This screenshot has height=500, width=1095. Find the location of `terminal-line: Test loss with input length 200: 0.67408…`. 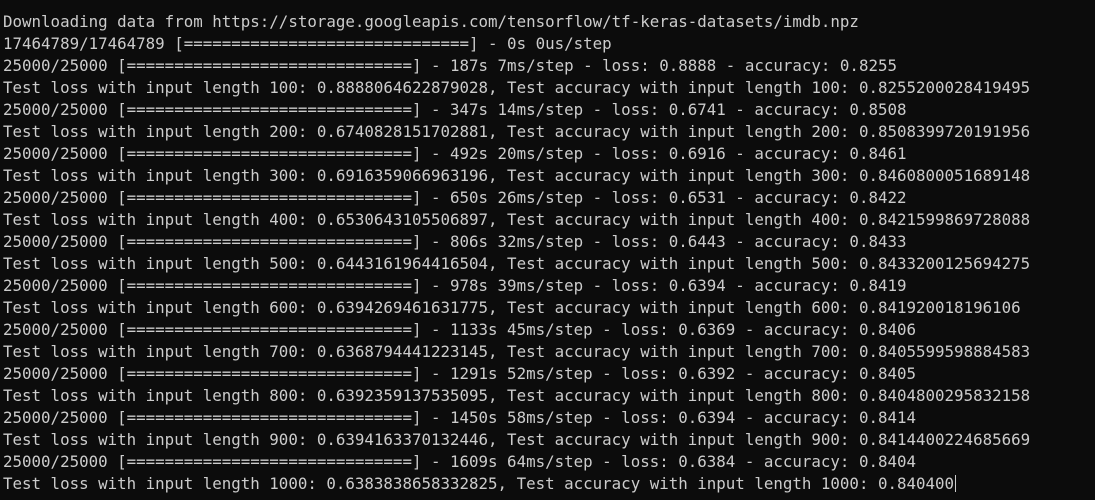

terminal-line: Test loss with input length 200: 0.67408… is located at coordinates (517, 131).